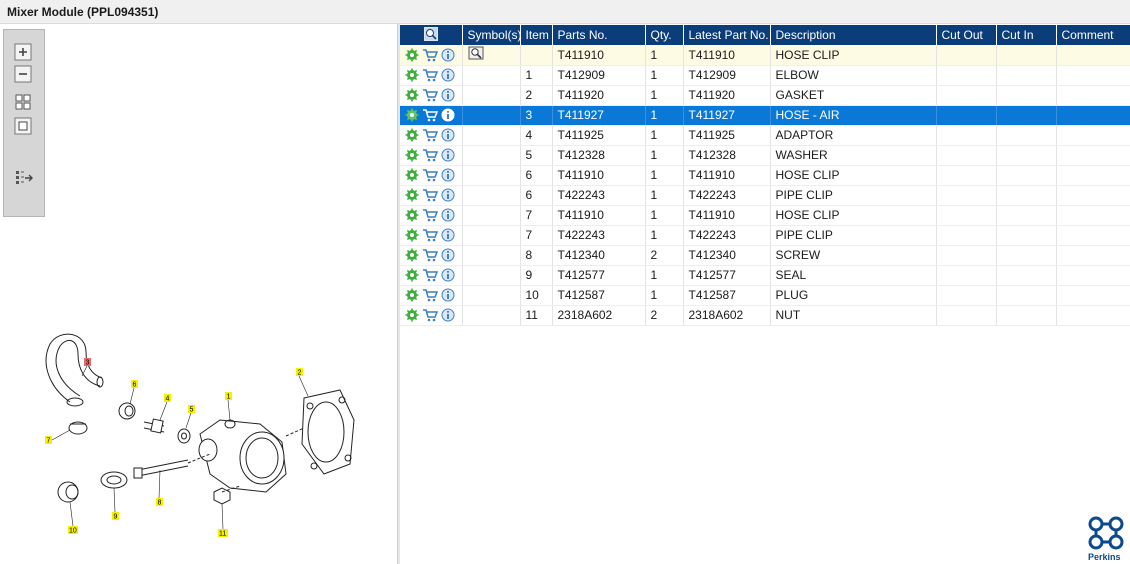 This screenshot has height=564, width=1130. I want to click on table-row: T411910 1 T411910 HOSE CLIP, so click(765, 55).